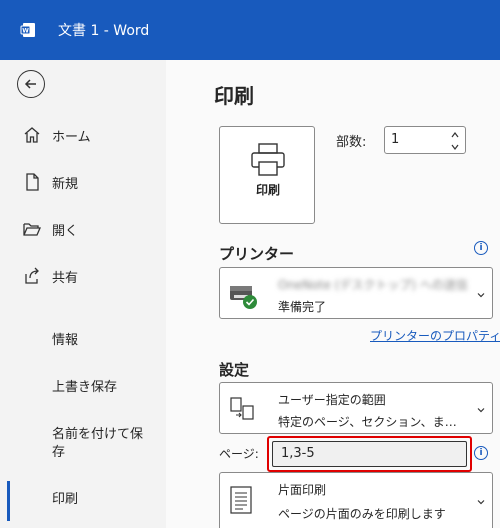  What do you see at coordinates (8, 501) in the screenshot?
I see `active-indicator` at bounding box center [8, 501].